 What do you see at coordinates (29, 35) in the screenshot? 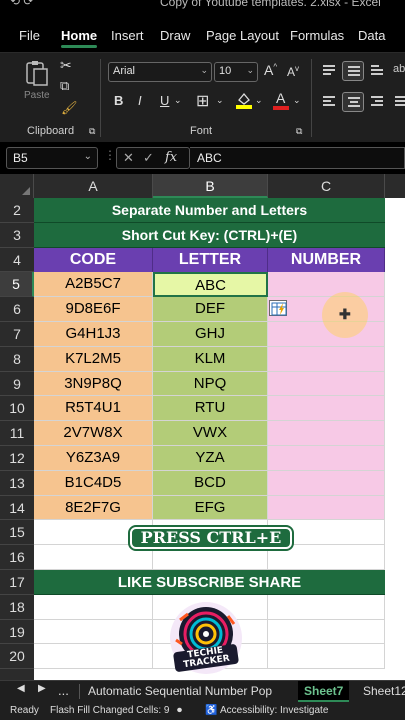
I see `tab-file: File` at bounding box center [29, 35].